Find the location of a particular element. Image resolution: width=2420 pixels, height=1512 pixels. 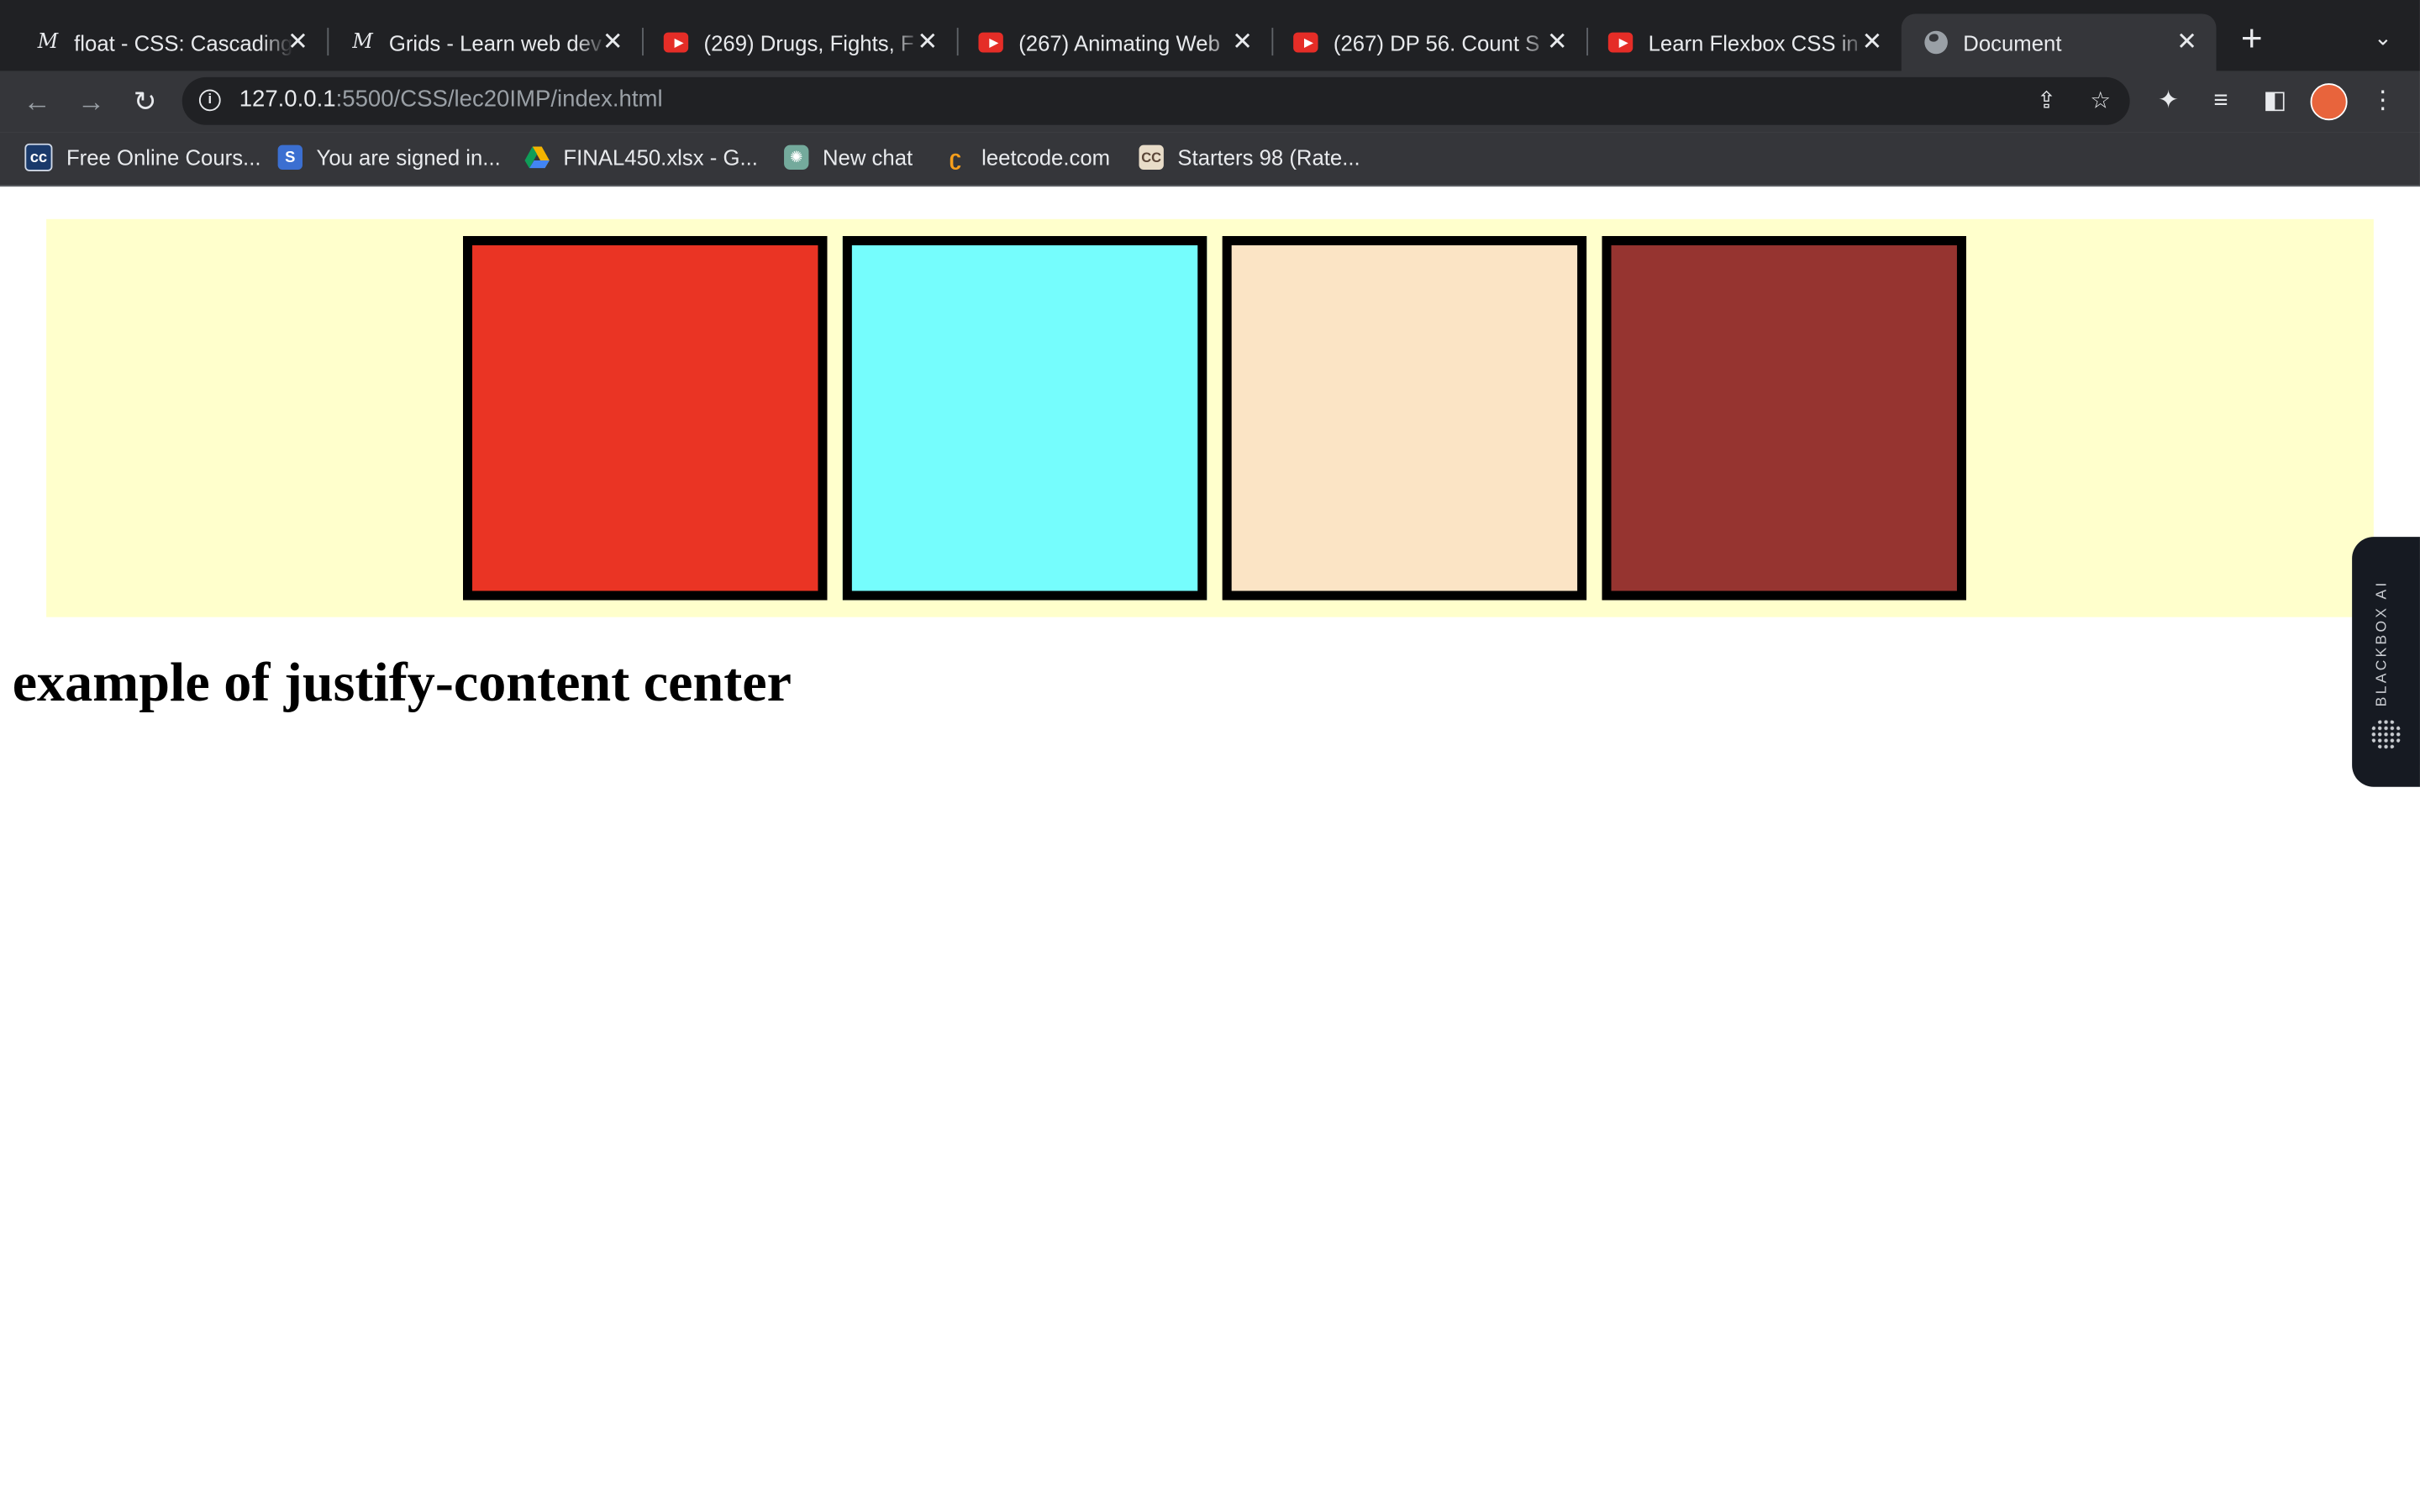

leetcode-icon: ʗ is located at coordinates (956, 157).